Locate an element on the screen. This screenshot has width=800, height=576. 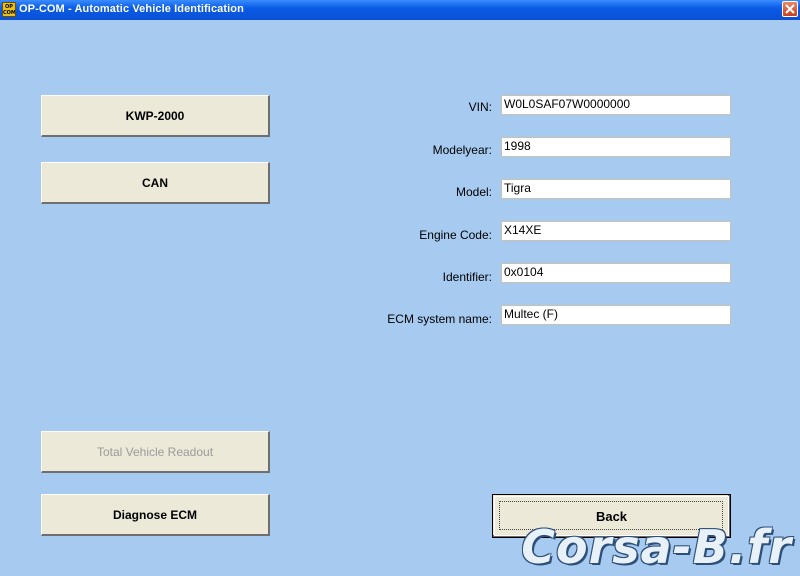
close-icon is located at coordinates (790, 9).